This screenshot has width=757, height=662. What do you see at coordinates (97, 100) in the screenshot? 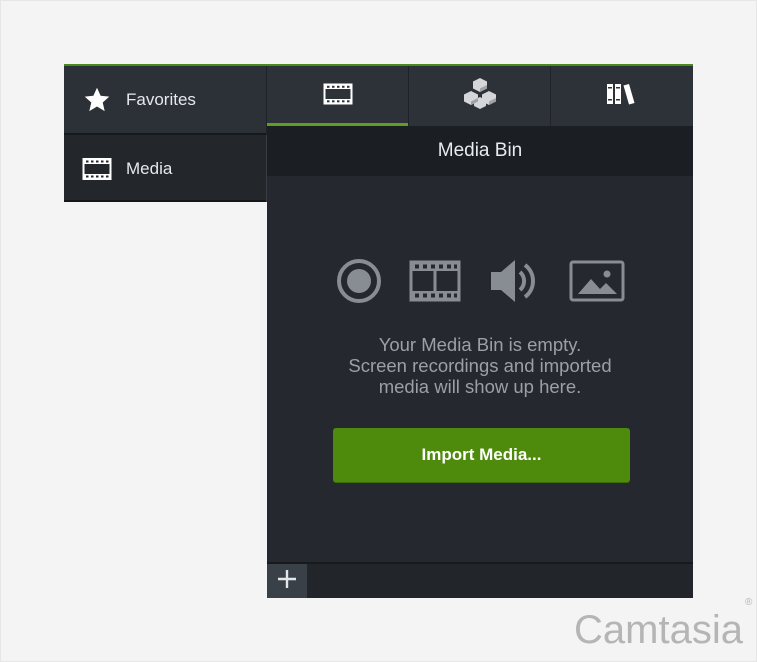
I see `star-icon` at bounding box center [97, 100].